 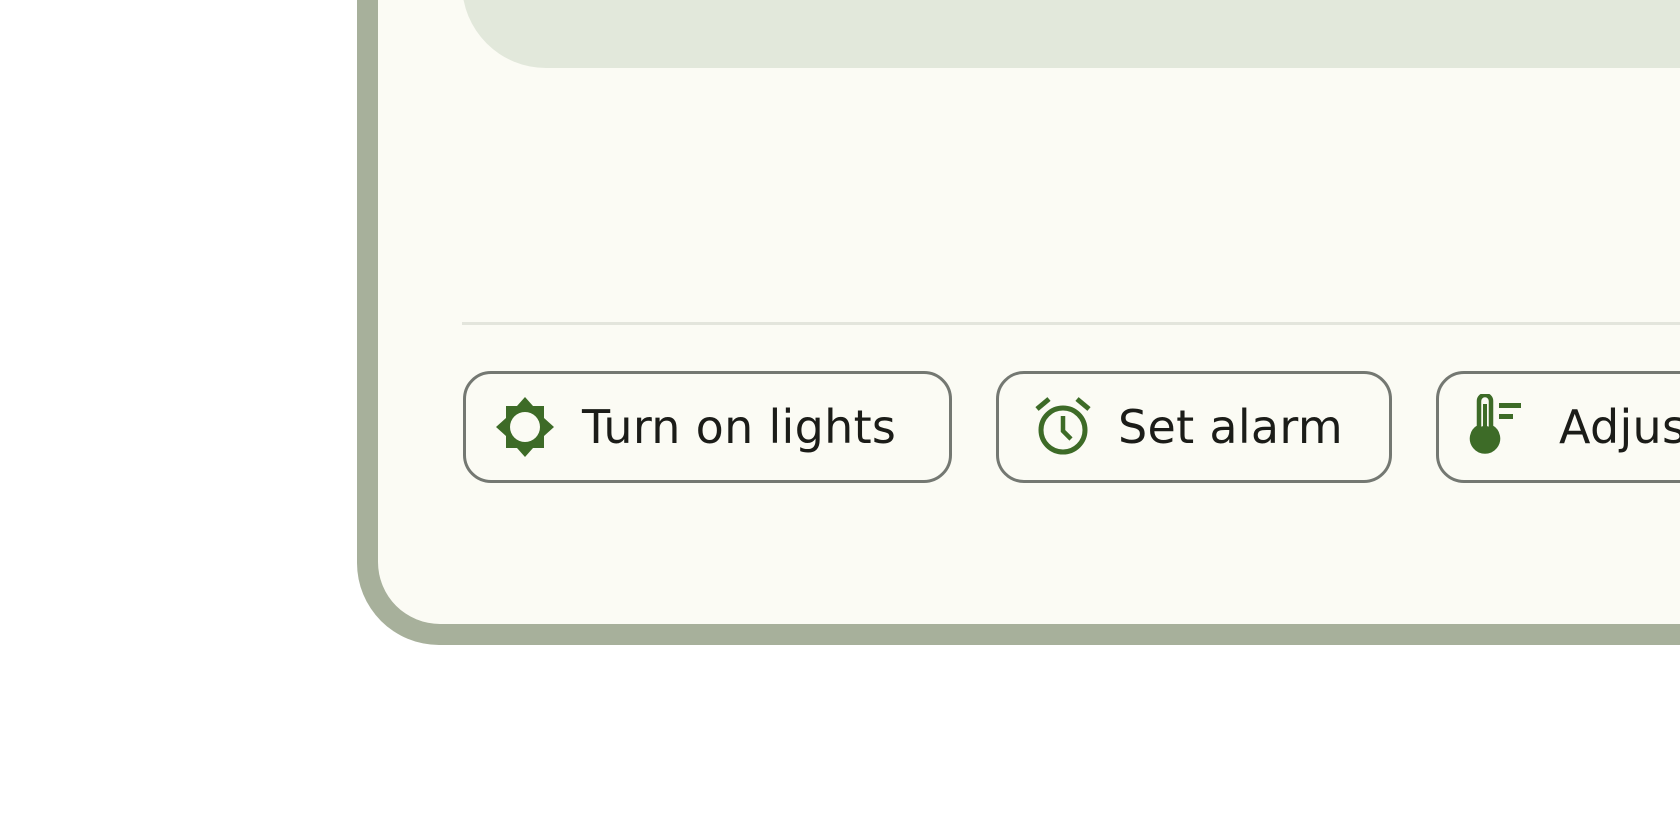 I want to click on alarm-clock-icon, so click(x=1063, y=427).